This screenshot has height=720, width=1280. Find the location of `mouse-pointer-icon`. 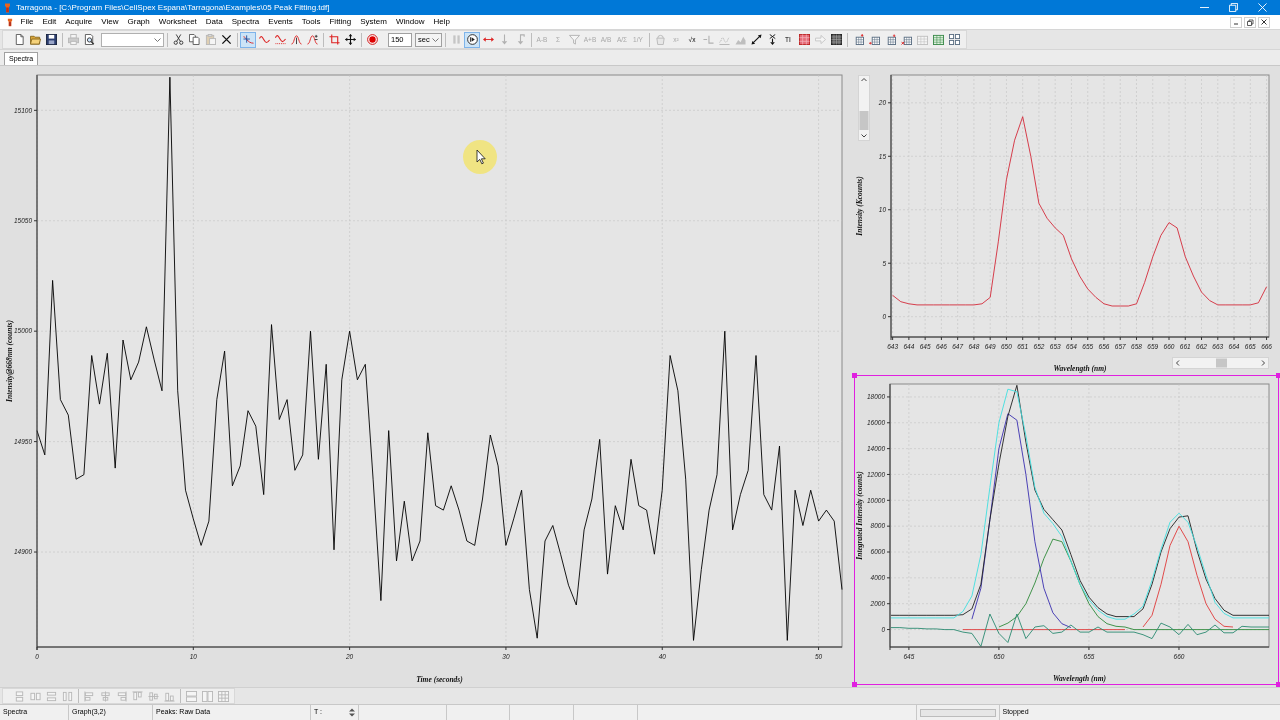

mouse-pointer-icon is located at coordinates (480, 157).